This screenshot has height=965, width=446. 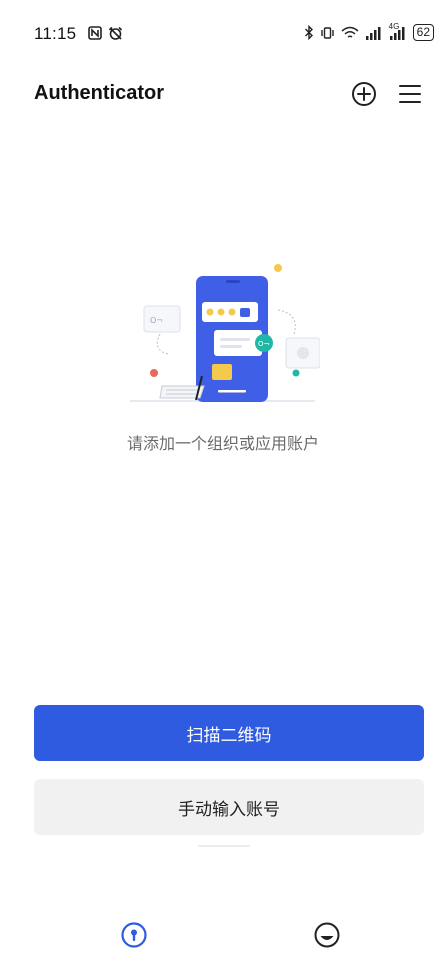 What do you see at coordinates (229, 733) in the screenshot?
I see `scan-qr-button: 扫描二维码` at bounding box center [229, 733].